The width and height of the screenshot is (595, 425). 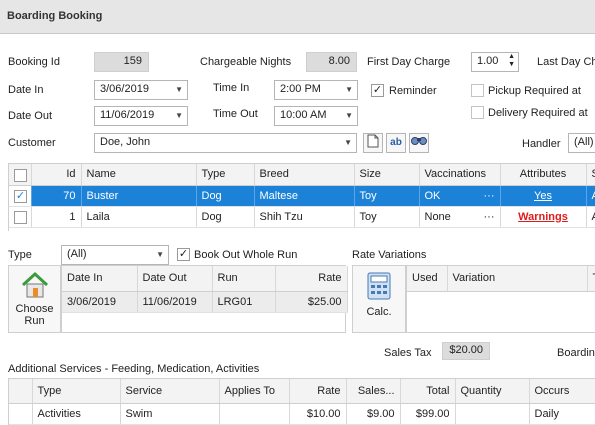 I want to click on run-rate: $25.00, so click(x=311, y=302).